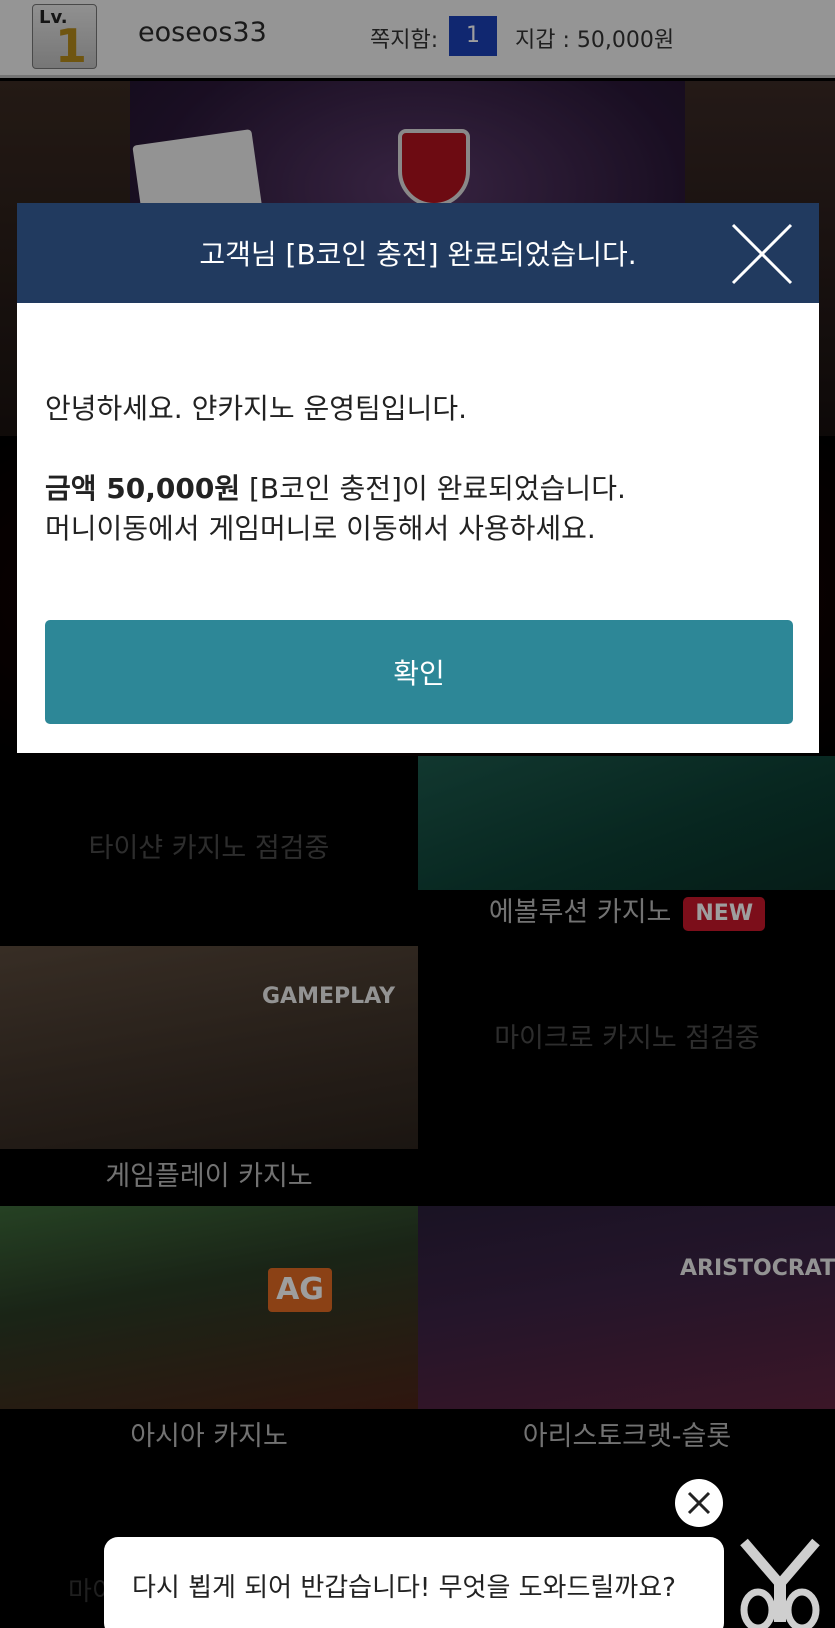 The image size is (835, 1628). Describe the element at coordinates (320, 528) in the screenshot. I see `instruction-text: 머니이동에서 게임머니로 이동해서 사용하세요.` at that location.